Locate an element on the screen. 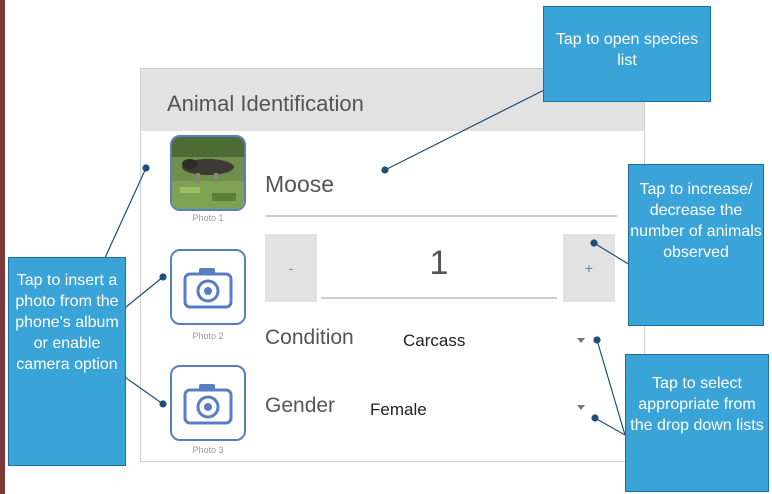 The image size is (772, 494). count-connector is located at coordinates (612, 254).